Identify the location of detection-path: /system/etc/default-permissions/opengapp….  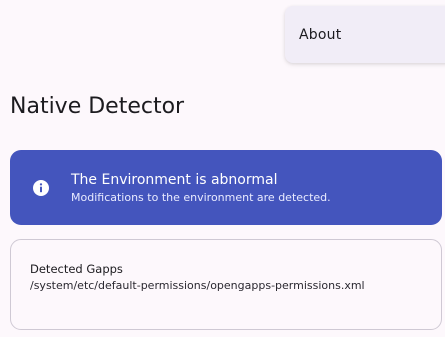
(197, 285).